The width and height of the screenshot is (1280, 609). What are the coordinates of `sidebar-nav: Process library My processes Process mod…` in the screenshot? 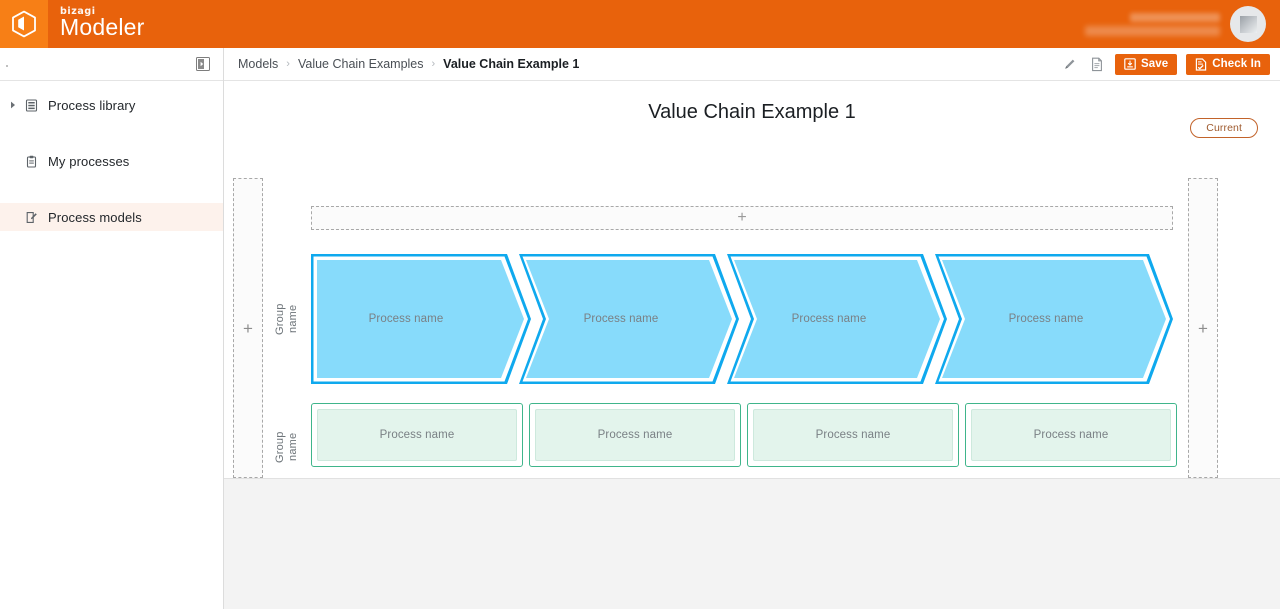 It's located at (111, 156).